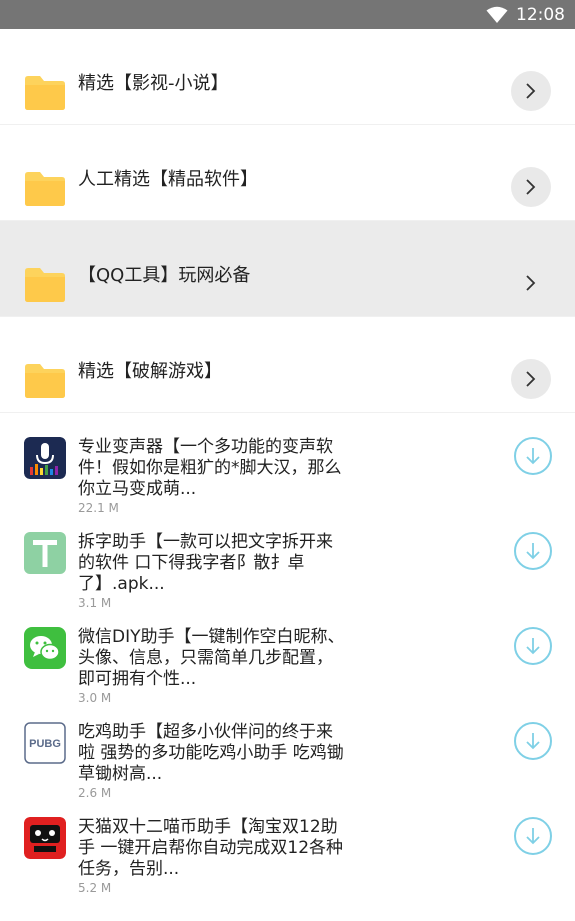 This screenshot has height=921, width=575. I want to click on app-size: 5.2 M, so click(95, 888).